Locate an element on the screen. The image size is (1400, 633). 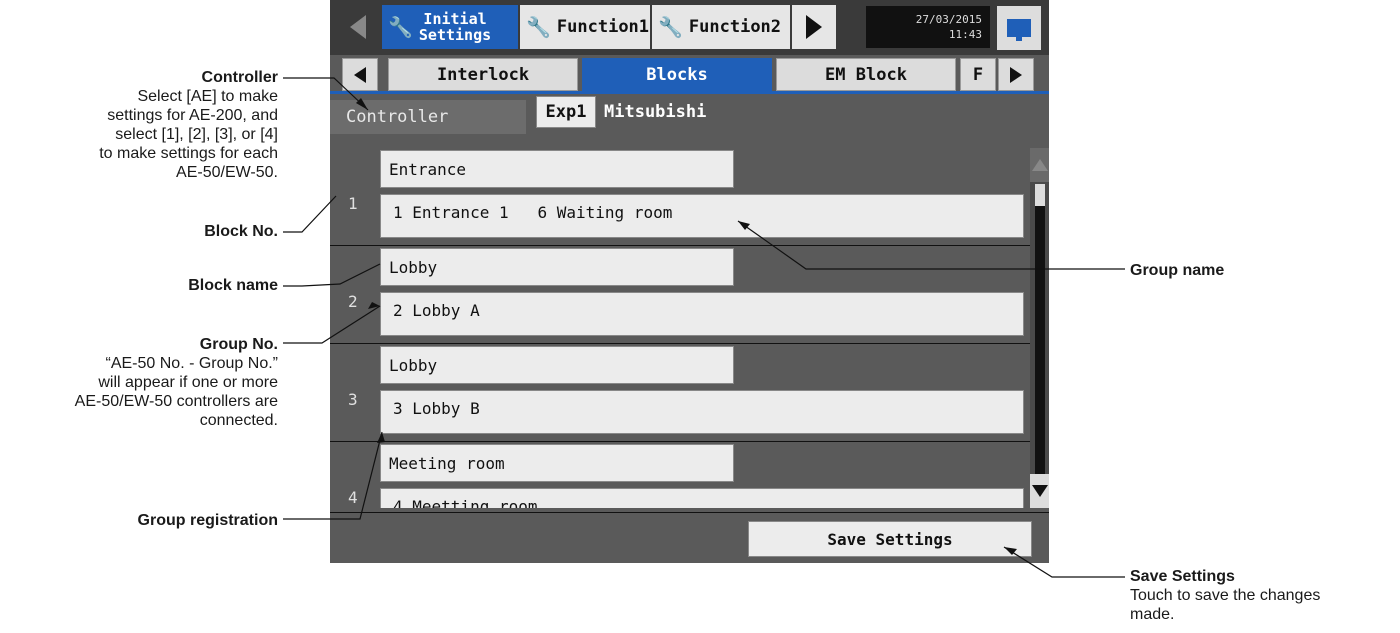
monitor-button is located at coordinates (1019, 28).